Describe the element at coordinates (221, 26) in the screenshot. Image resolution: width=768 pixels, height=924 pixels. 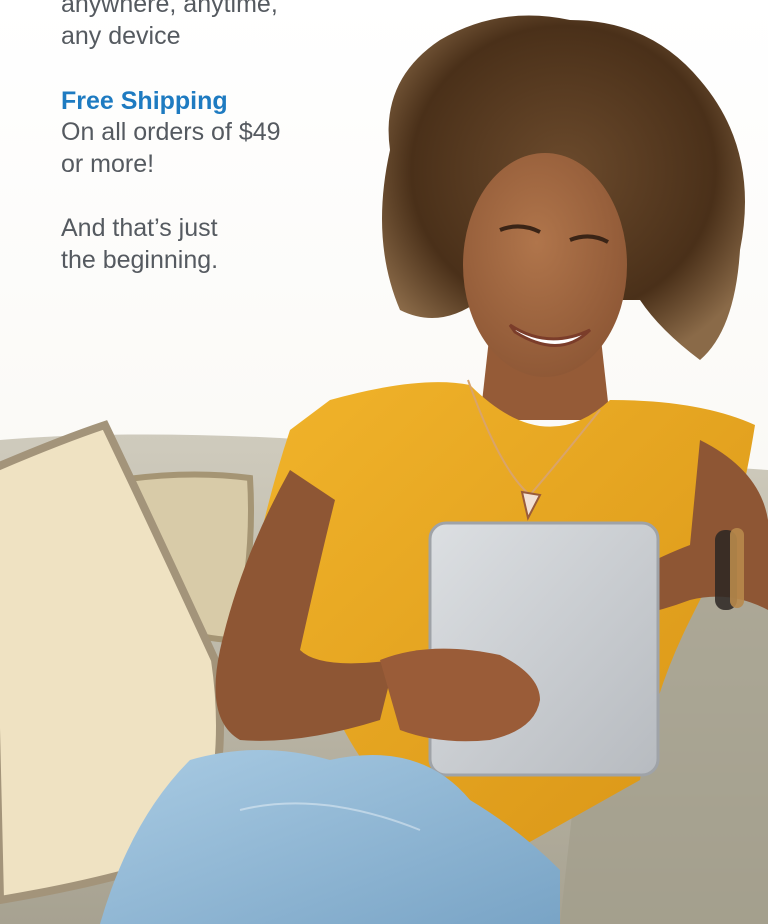
I see `intro-text: anywhere, anytime, any device` at that location.